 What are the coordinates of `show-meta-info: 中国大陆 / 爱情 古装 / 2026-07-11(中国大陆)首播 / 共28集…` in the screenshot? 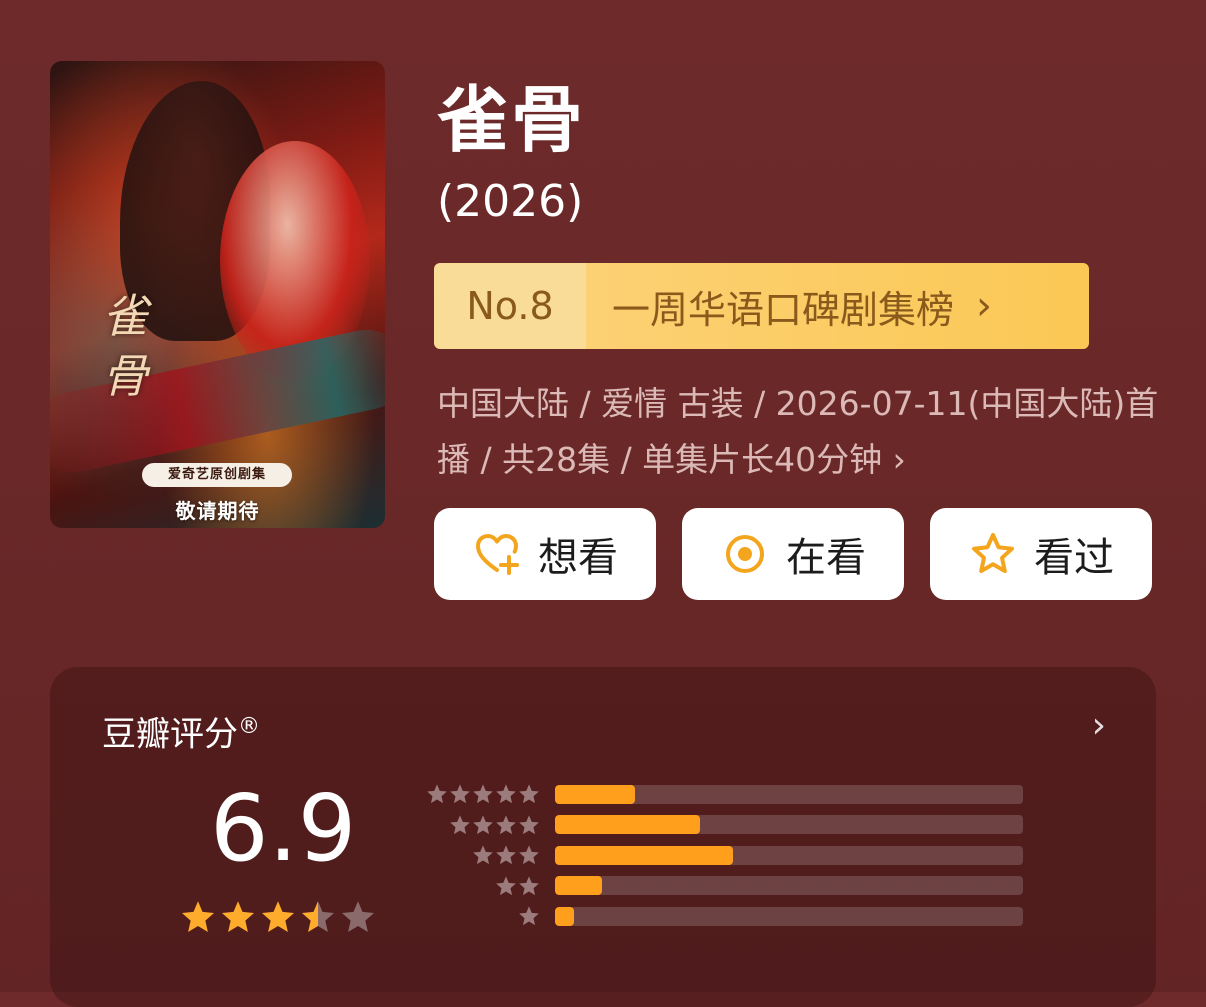 It's located at (802, 432).